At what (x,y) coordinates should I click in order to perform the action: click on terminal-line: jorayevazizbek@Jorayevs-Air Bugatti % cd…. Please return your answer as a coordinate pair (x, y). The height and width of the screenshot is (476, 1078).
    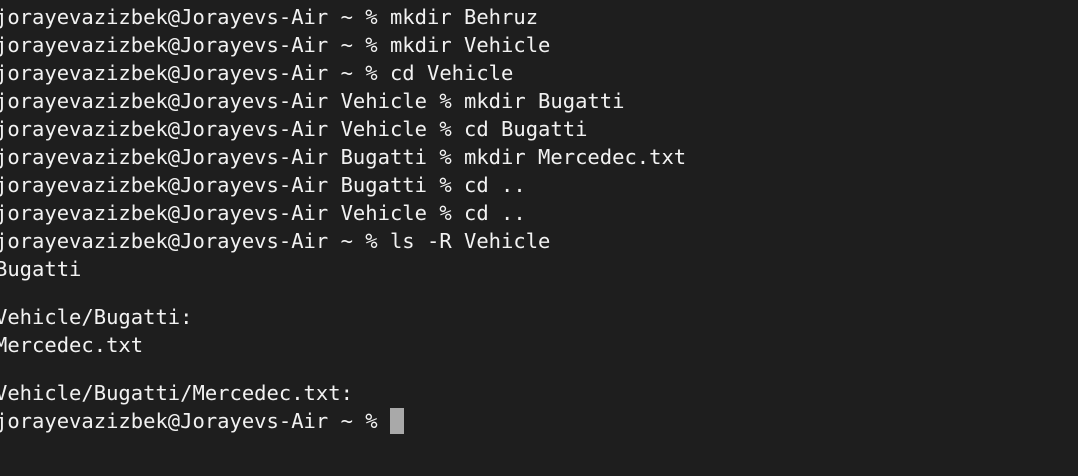
    Looking at the image, I should click on (263, 185).